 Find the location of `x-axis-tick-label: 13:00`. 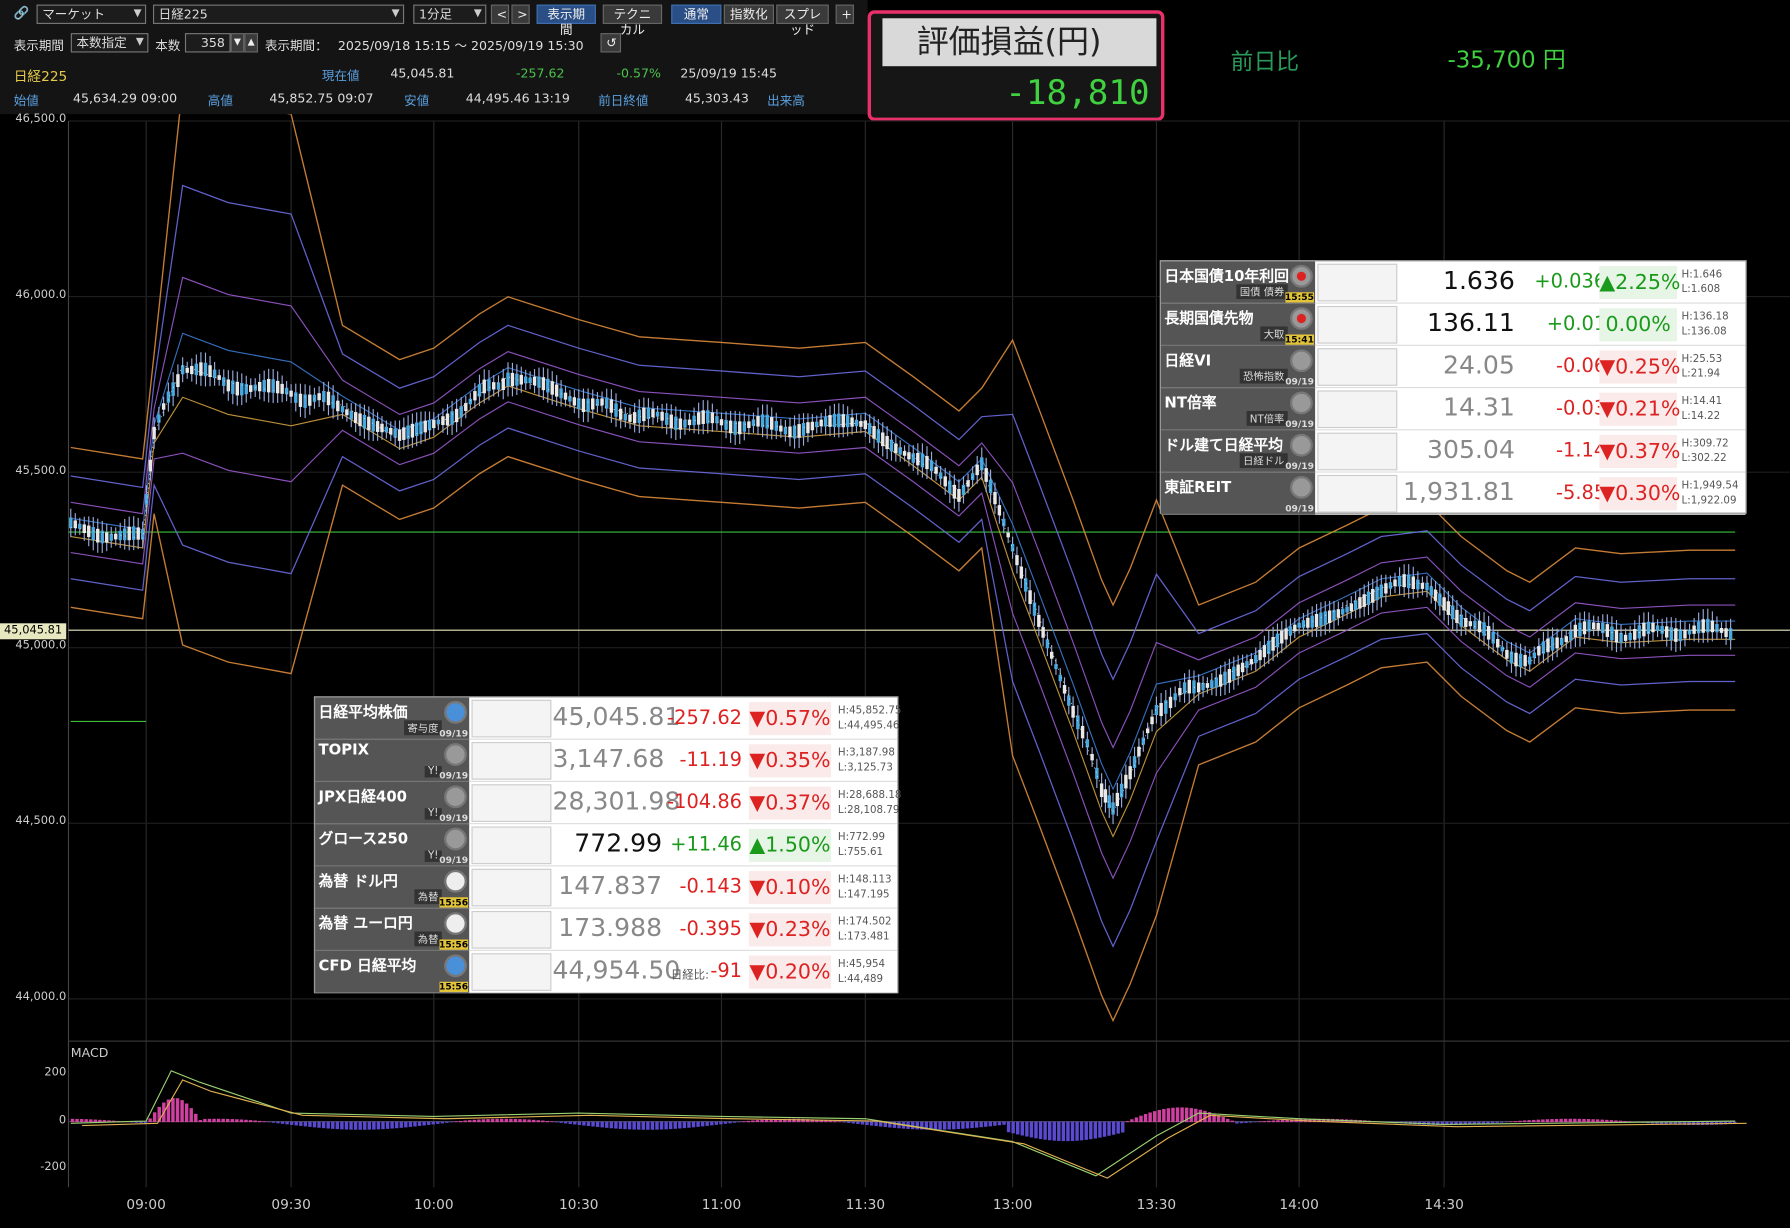

x-axis-tick-label: 13:00 is located at coordinates (1012, 1204).